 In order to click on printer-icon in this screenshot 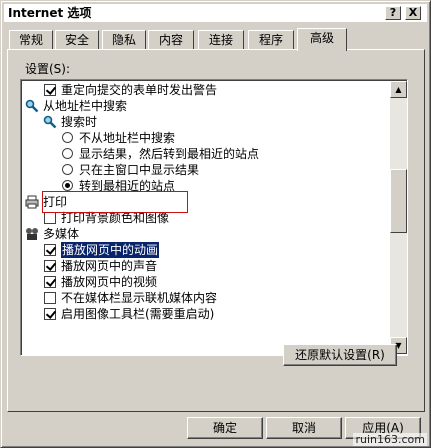, I will do `click(32, 202)`.